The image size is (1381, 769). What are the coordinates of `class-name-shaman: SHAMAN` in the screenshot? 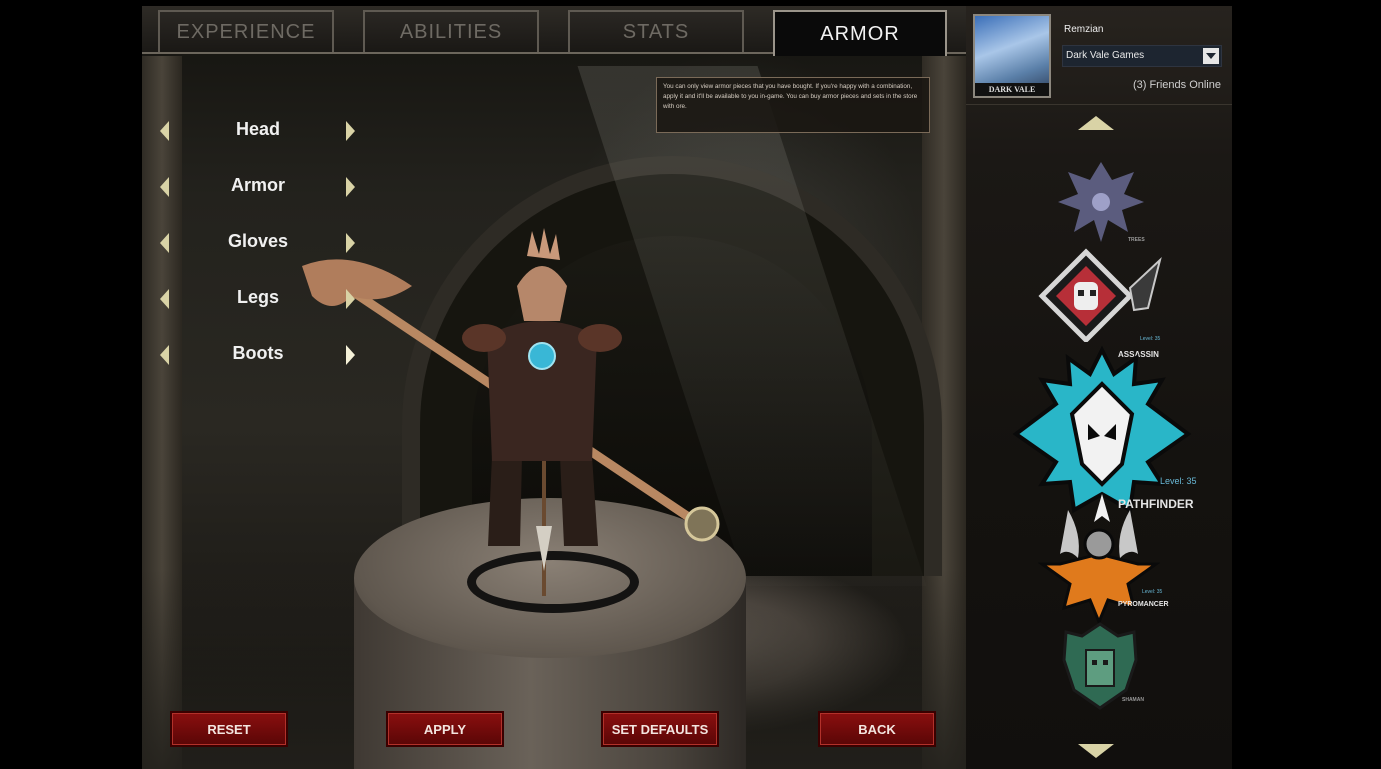 It's located at (1133, 700).